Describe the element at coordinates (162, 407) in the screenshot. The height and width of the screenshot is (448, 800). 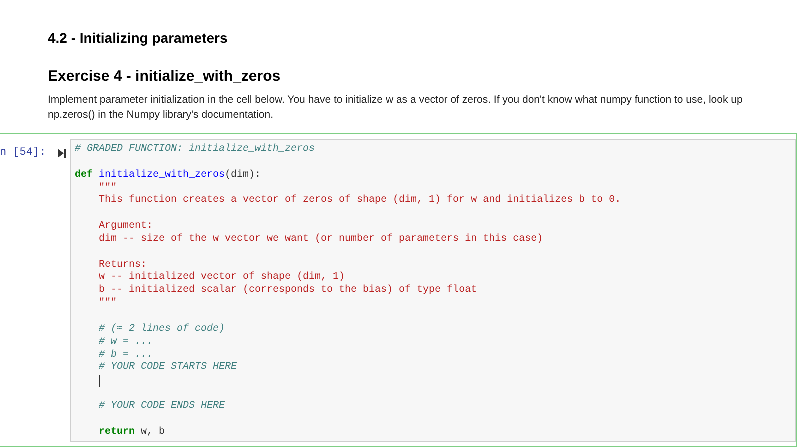
I see `code-line: # YOUR CODE ENDS HERE` at that location.